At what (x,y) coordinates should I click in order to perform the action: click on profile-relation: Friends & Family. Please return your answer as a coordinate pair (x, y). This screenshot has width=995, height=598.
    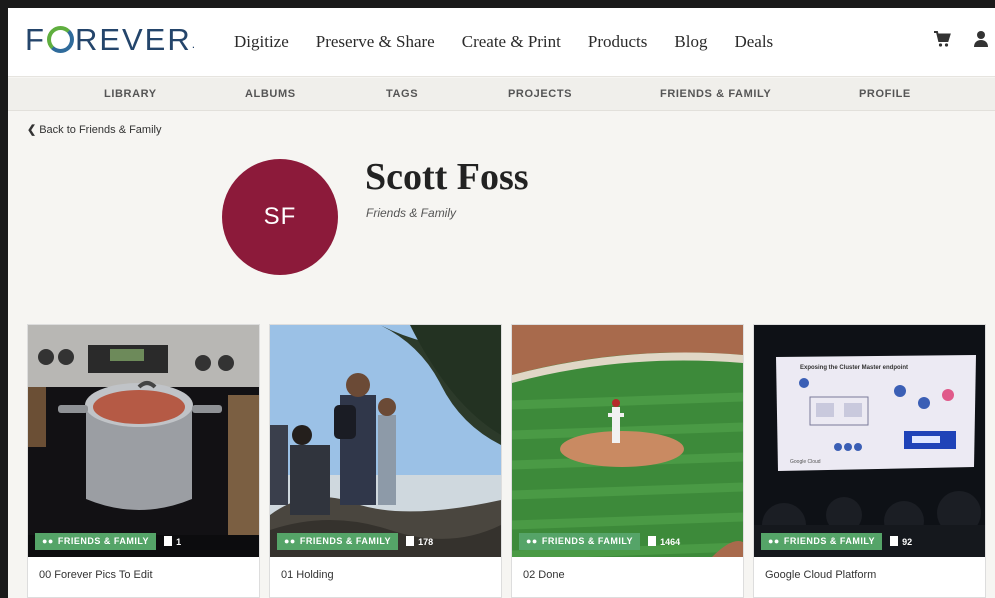
    Looking at the image, I should click on (411, 213).